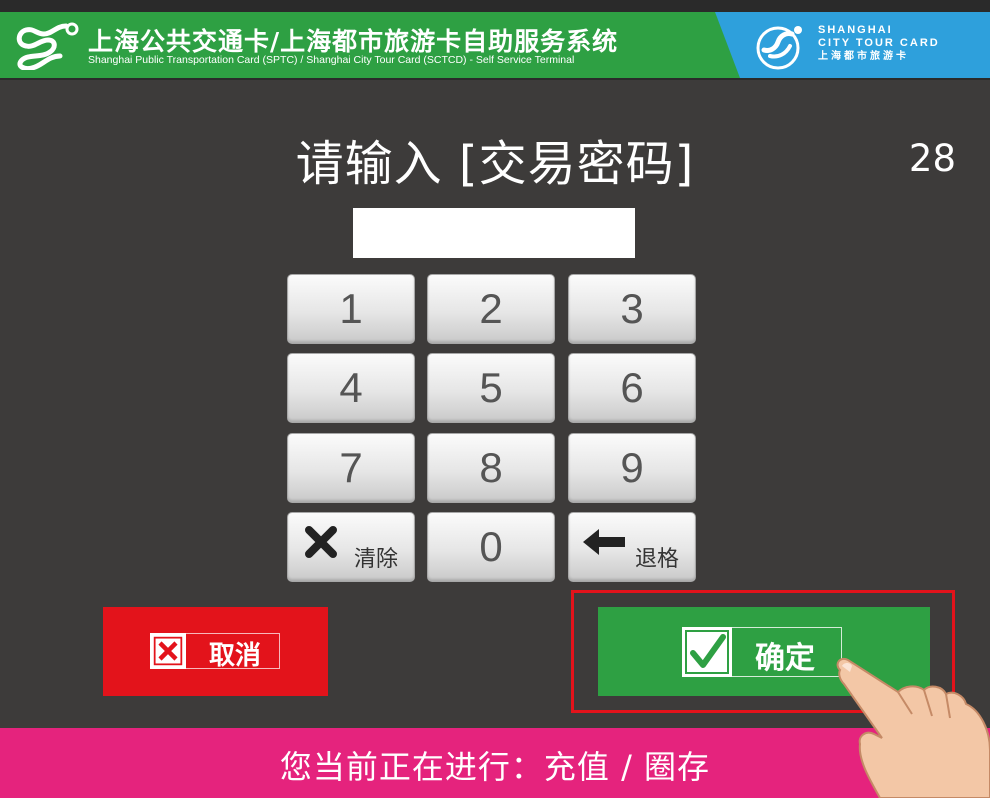 The width and height of the screenshot is (990, 798). Describe the element at coordinates (932, 158) in the screenshot. I see `countdown-timer: 28` at that location.